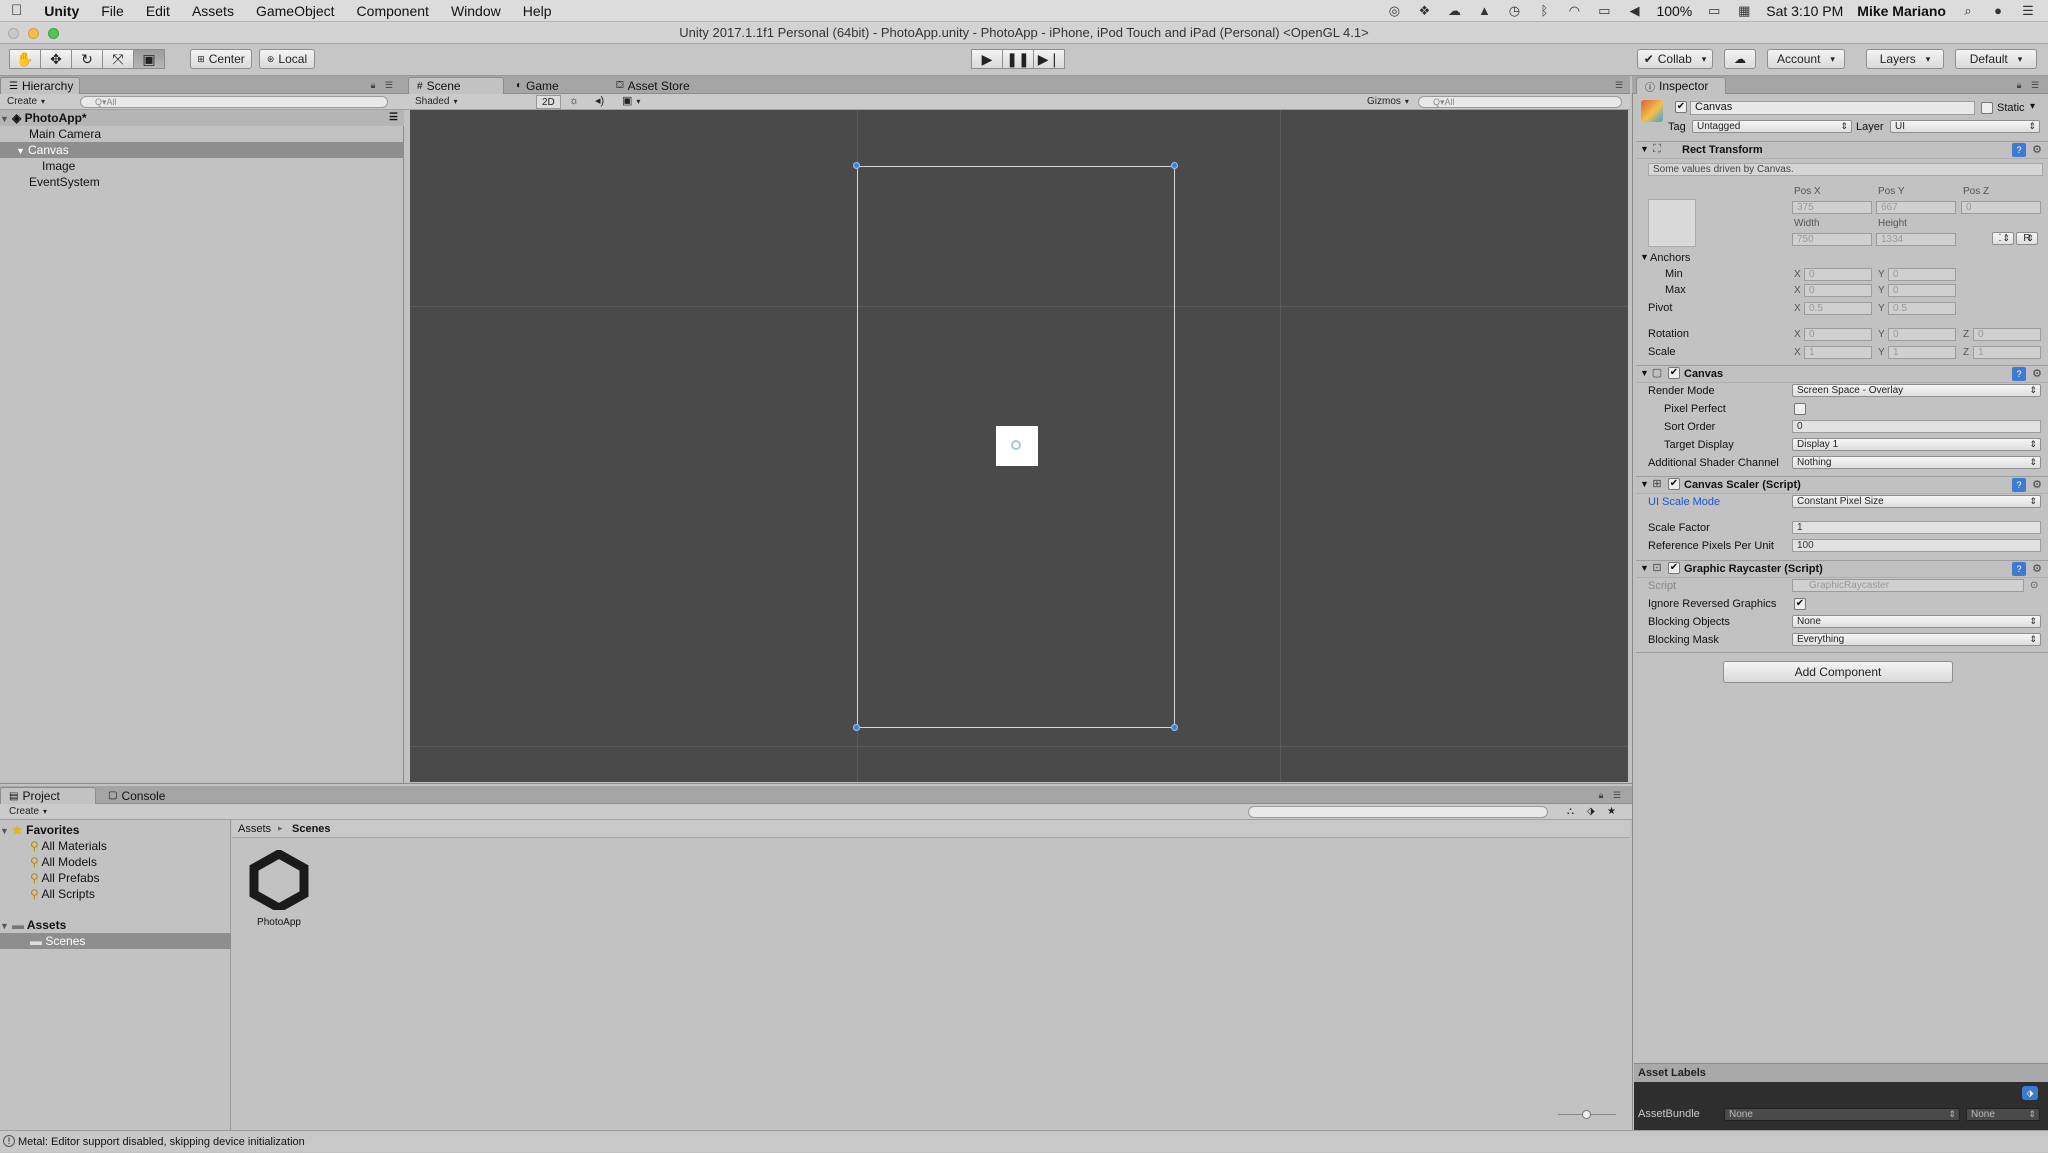 The image size is (2048, 1153). Describe the element at coordinates (26, 102) in the screenshot. I see `hierarchy-create-button: Create` at that location.